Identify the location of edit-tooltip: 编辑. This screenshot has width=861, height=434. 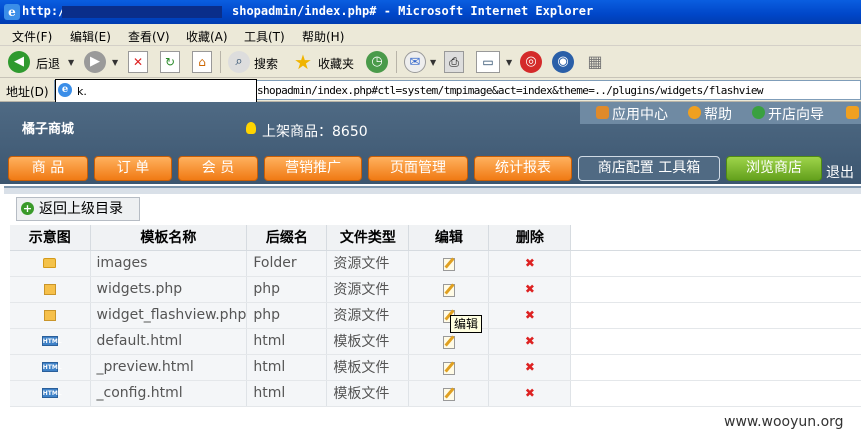
(466, 324).